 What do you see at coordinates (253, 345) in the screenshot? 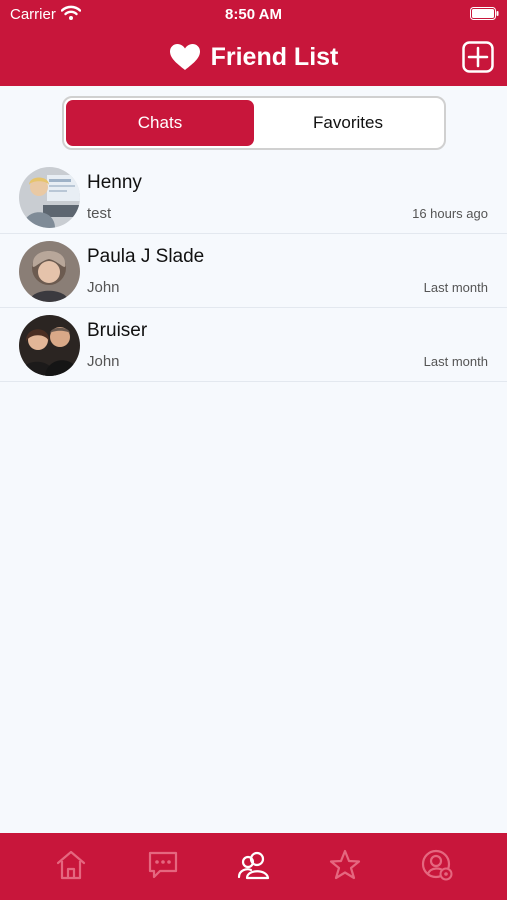
I see `friend-row: Bruiser John Last month` at bounding box center [253, 345].